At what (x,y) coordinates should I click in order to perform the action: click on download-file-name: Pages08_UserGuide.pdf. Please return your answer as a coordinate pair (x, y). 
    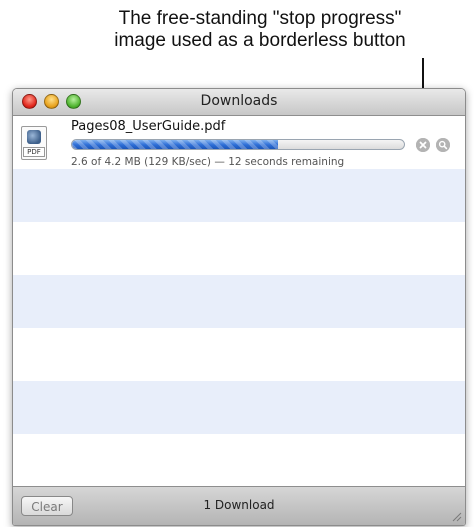
    Looking at the image, I should click on (148, 126).